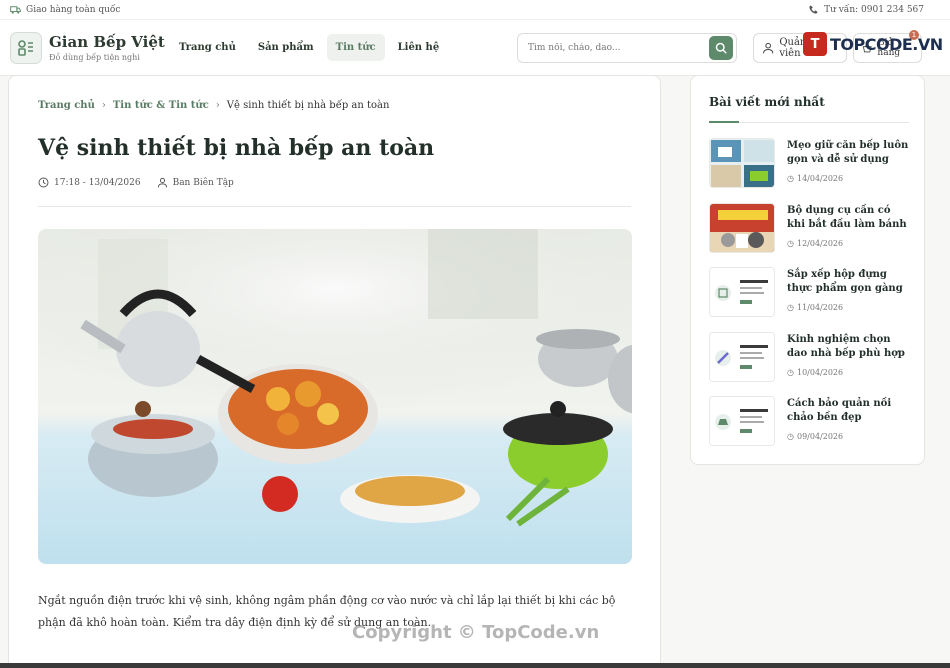 The image size is (950, 668). Describe the element at coordinates (66, 105) in the screenshot. I see `breadcrumb-home: Trang chủ` at that location.